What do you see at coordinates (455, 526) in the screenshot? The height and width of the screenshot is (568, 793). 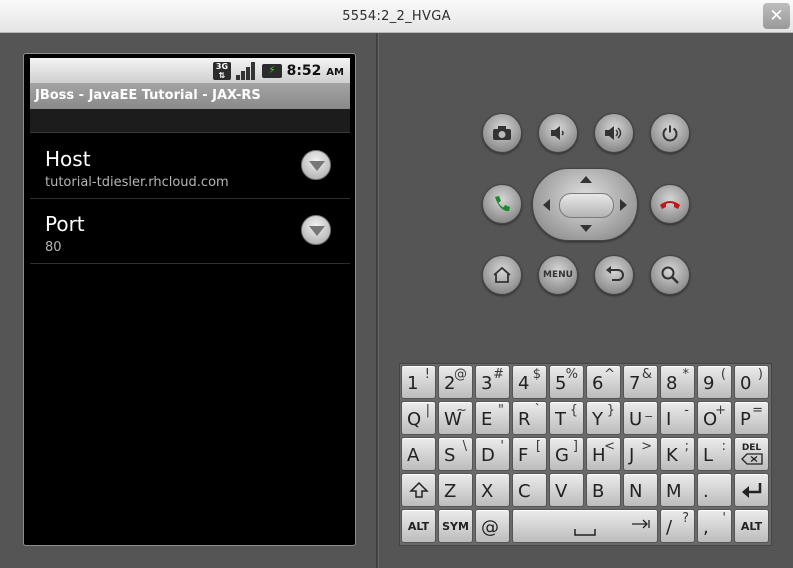 I see `key-sym: SYM` at bounding box center [455, 526].